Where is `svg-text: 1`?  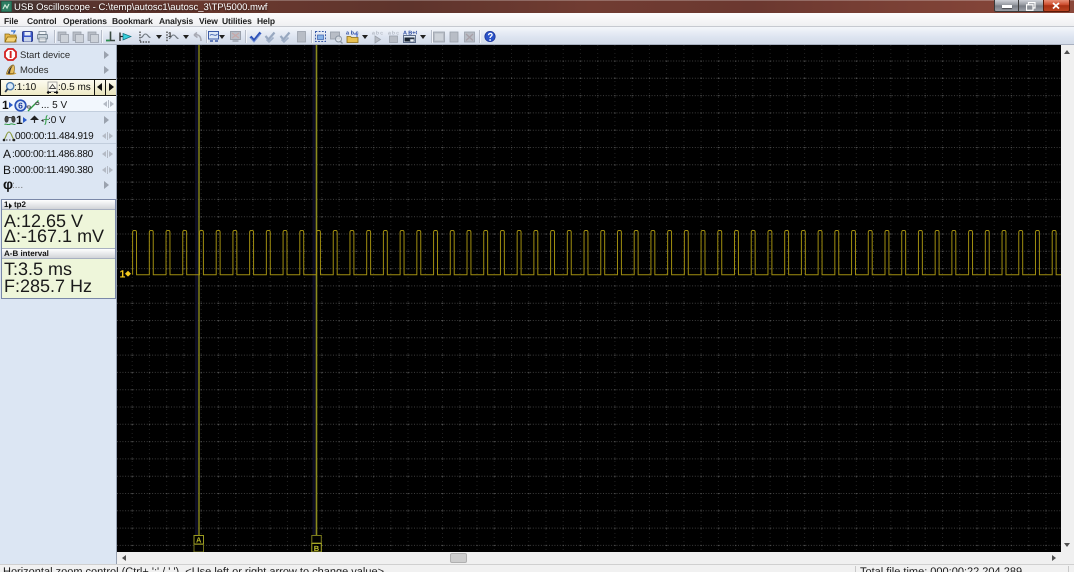
svg-text: 1 is located at coordinates (123, 275).